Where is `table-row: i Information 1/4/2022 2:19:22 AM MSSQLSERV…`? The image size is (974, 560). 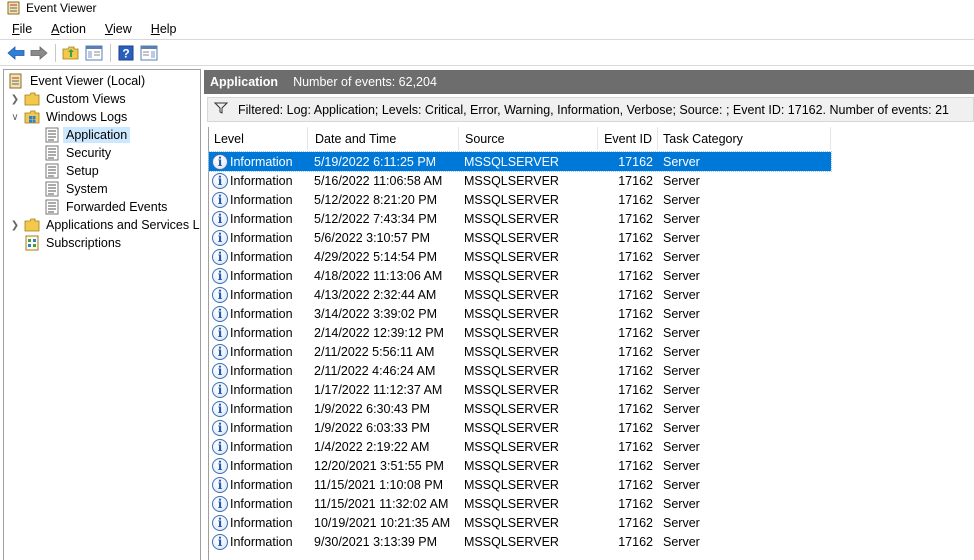
table-row: i Information 1/4/2022 2:19:22 AM MSSQLSERV… is located at coordinates (520, 446).